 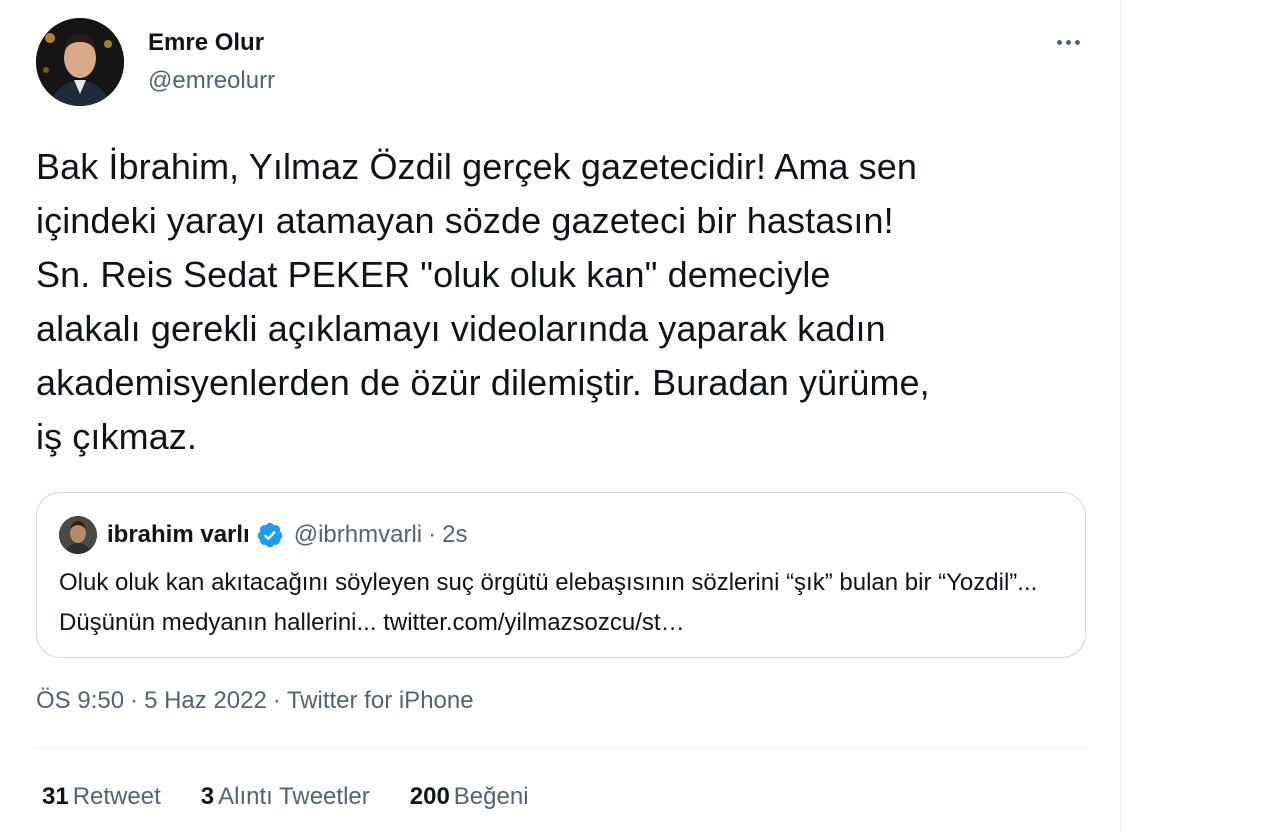 What do you see at coordinates (207, 796) in the screenshot?
I see `quote-tweets-count: 3` at bounding box center [207, 796].